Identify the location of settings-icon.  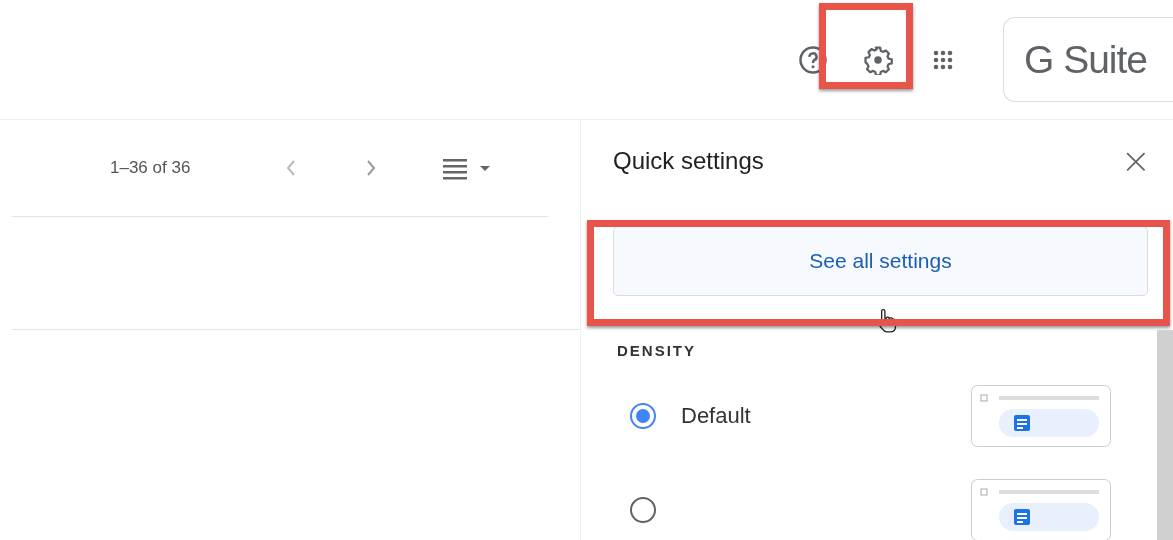
(878, 59).